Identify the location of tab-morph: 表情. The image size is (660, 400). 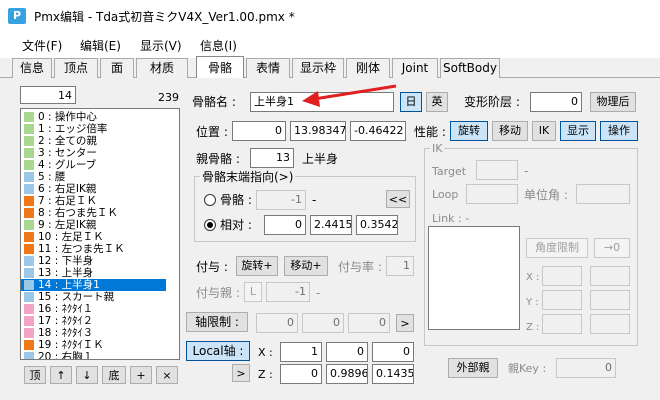
(268, 68).